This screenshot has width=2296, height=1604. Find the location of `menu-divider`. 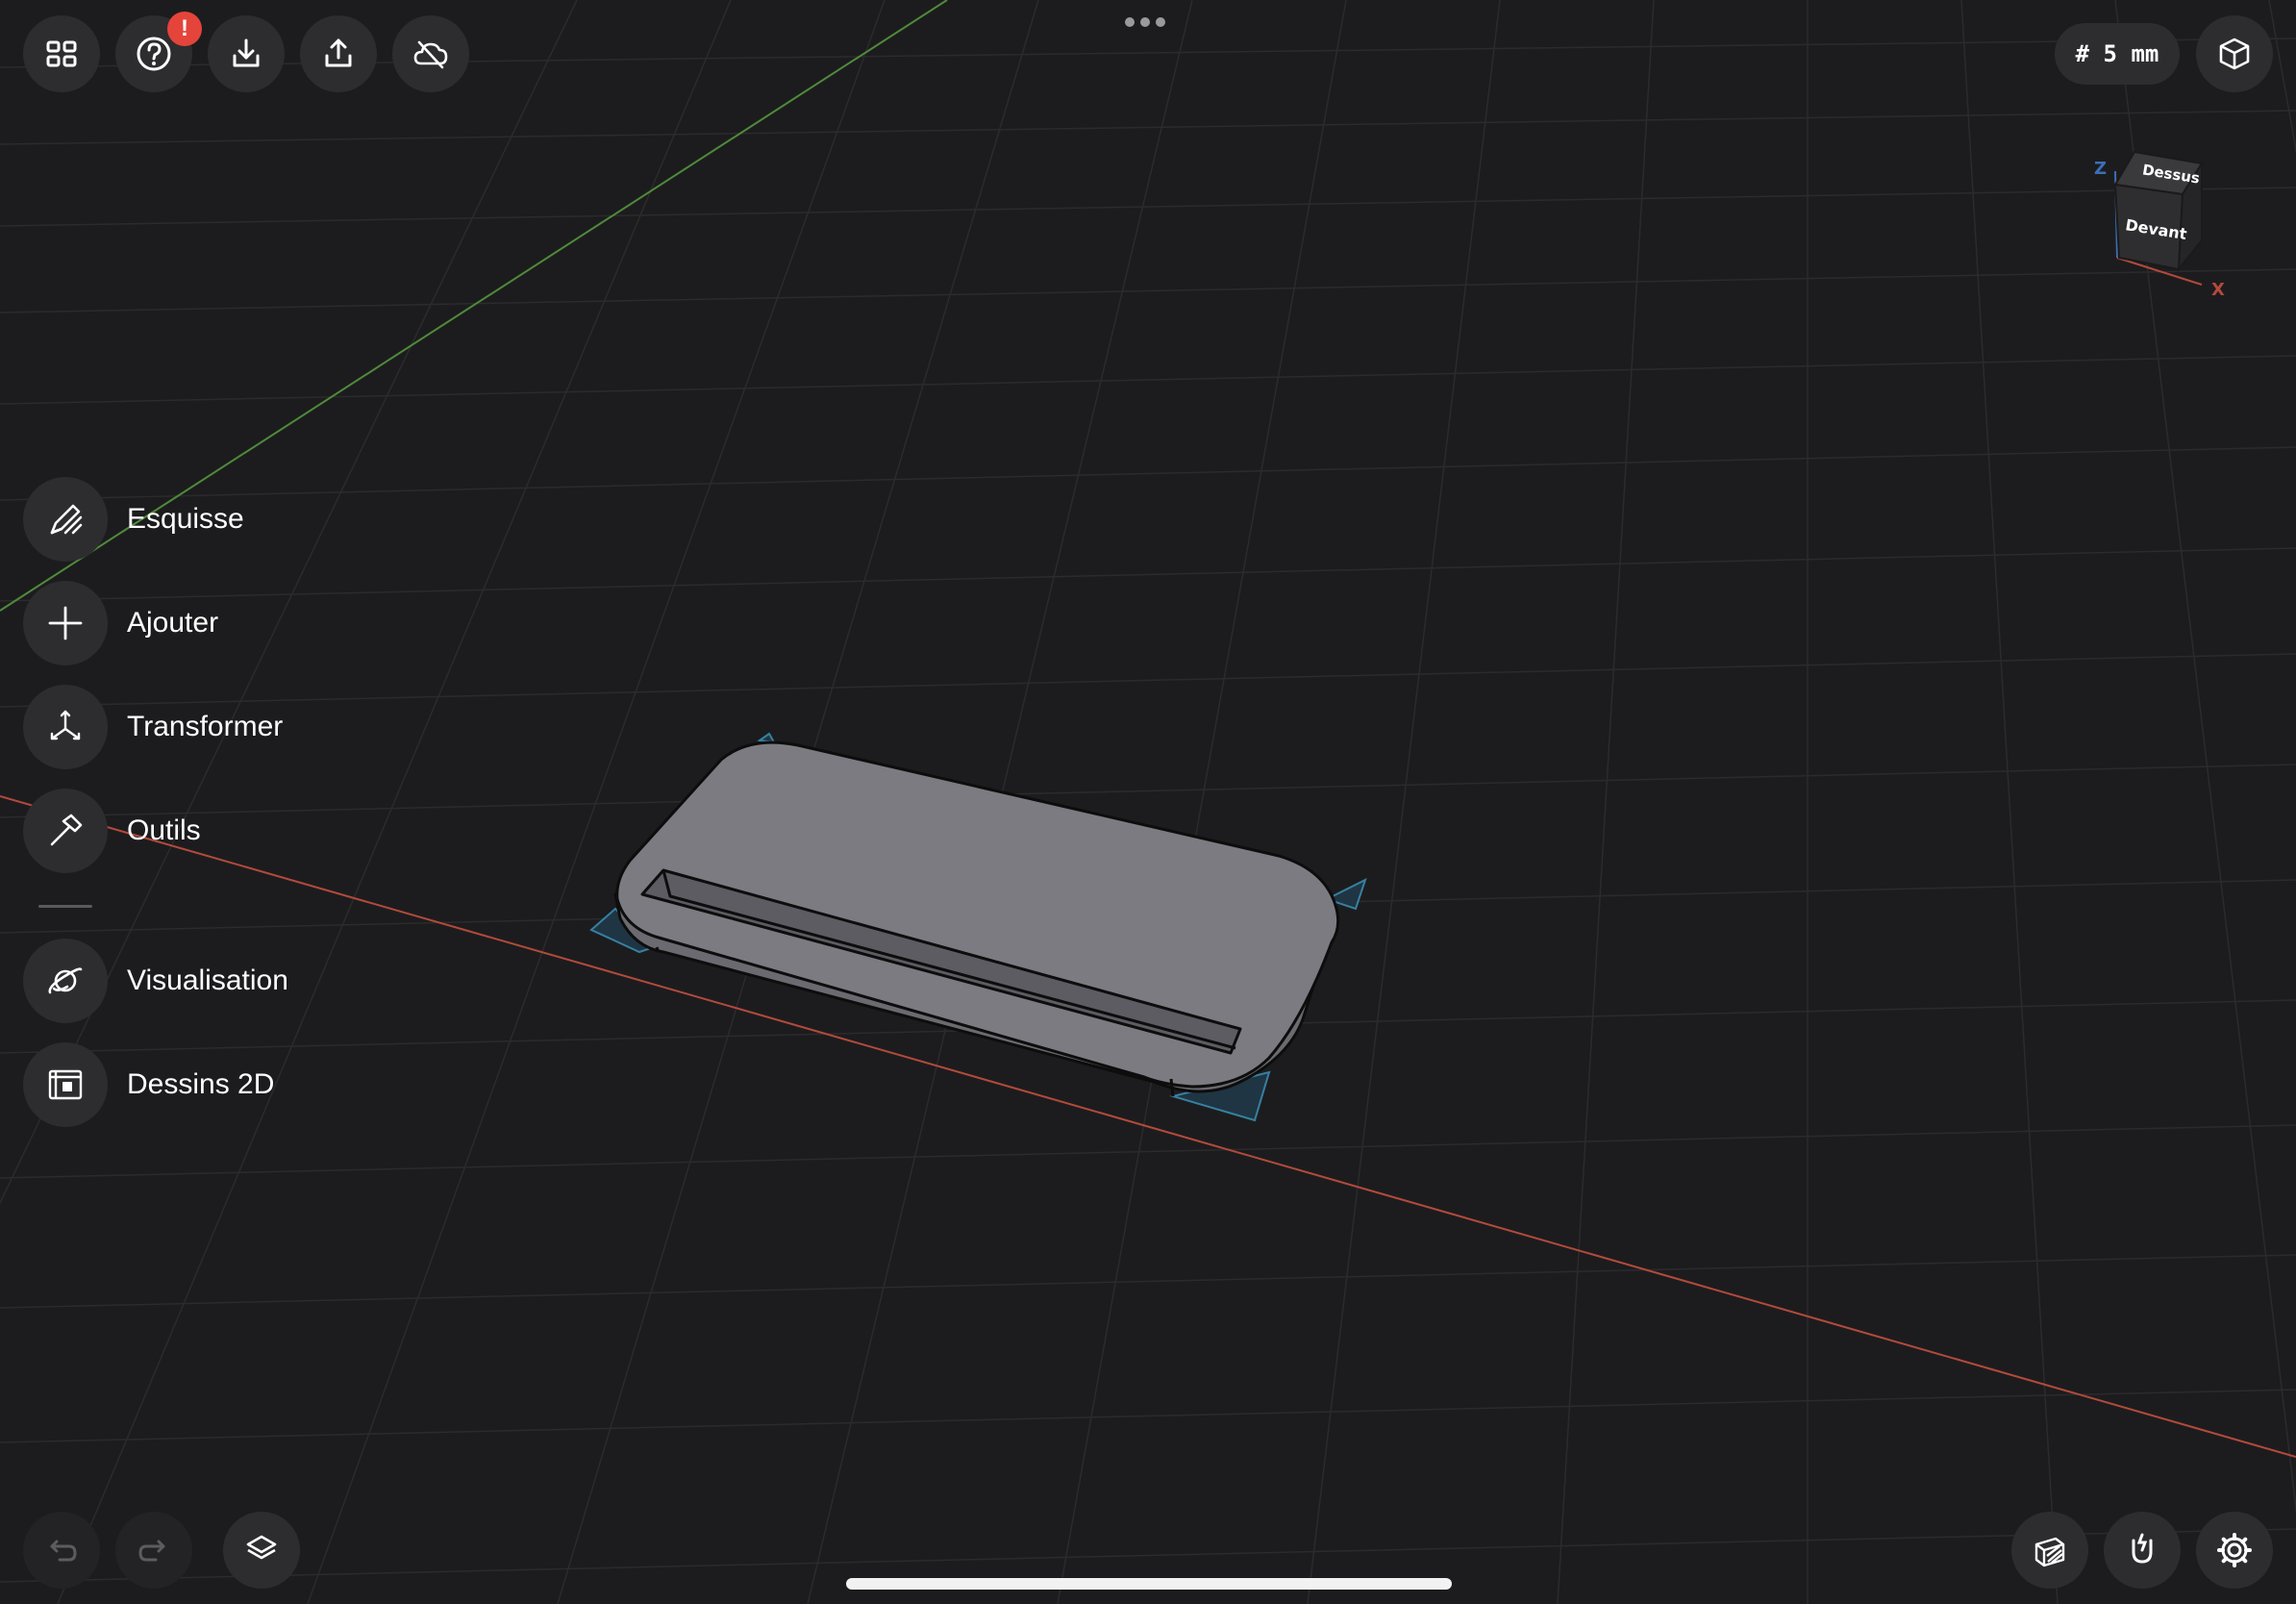

menu-divider is located at coordinates (65, 906).